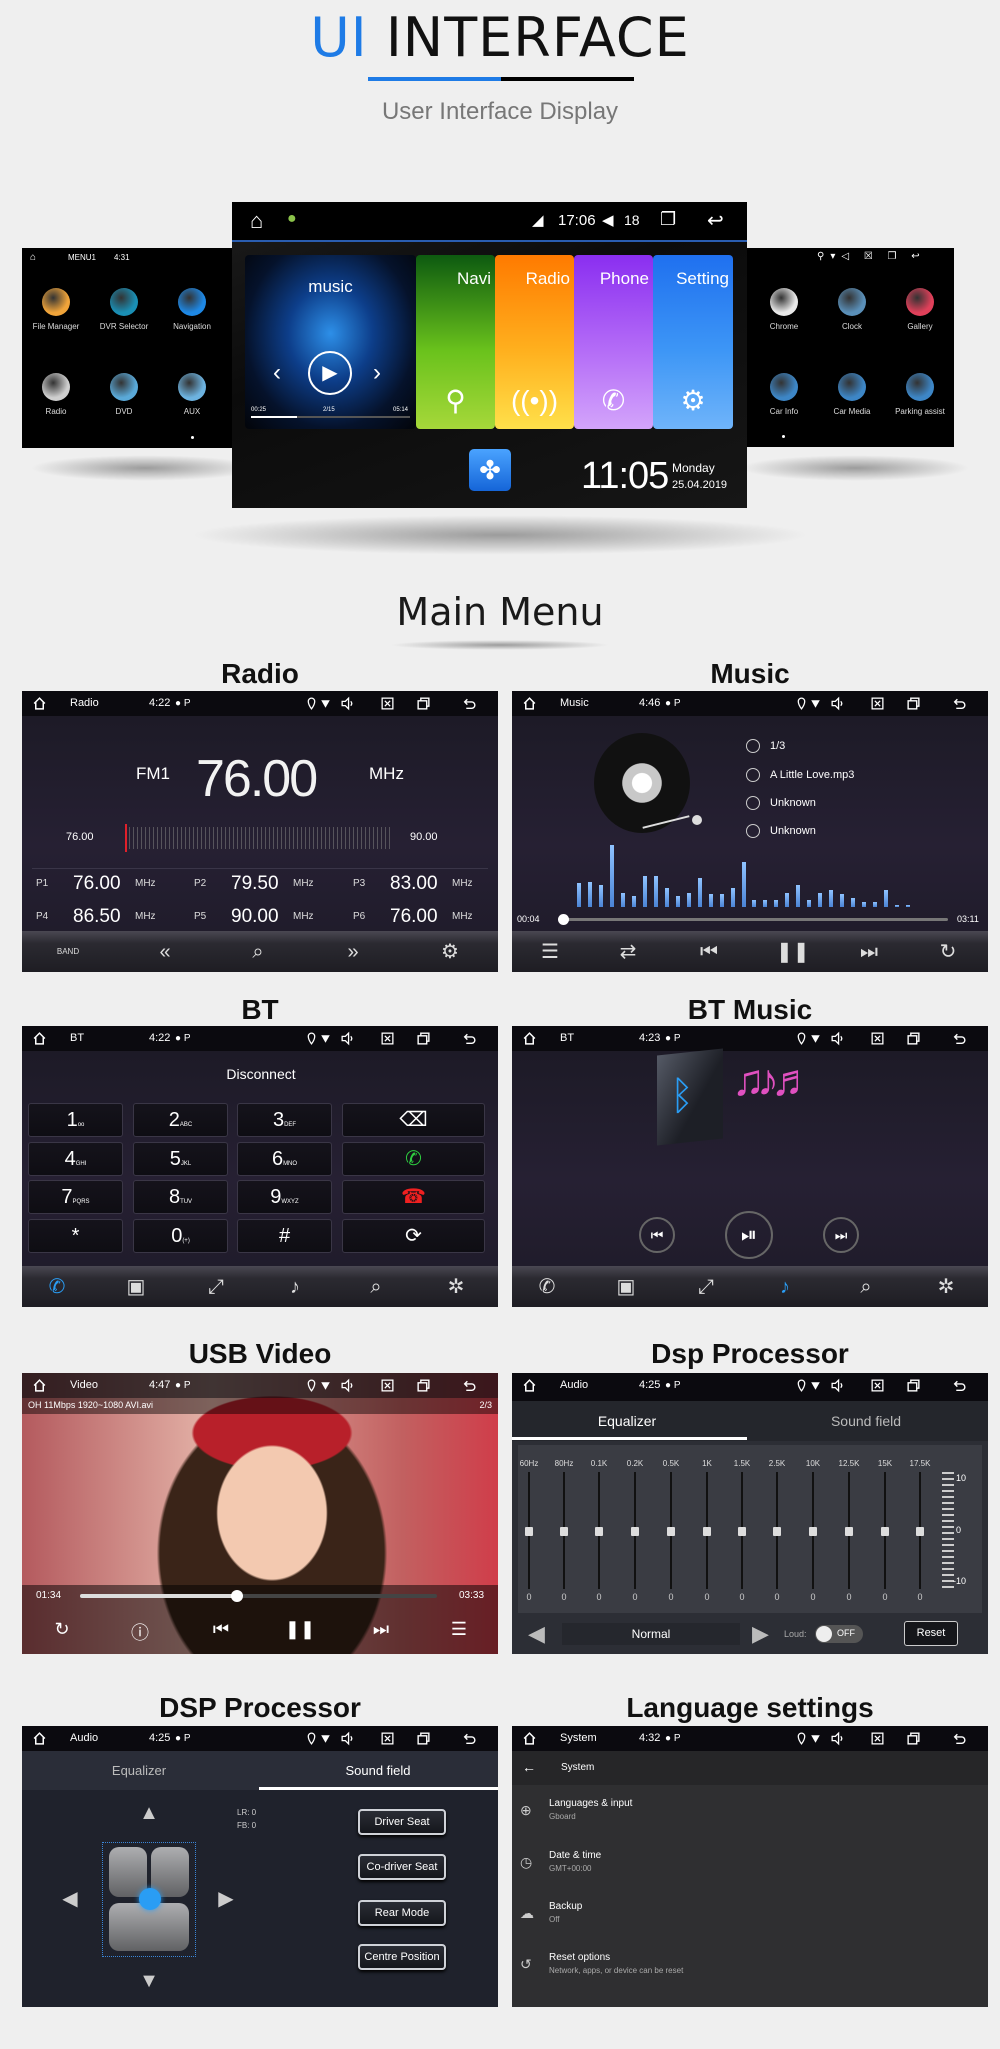  I want to click on tuning-scale, so click(258, 838).